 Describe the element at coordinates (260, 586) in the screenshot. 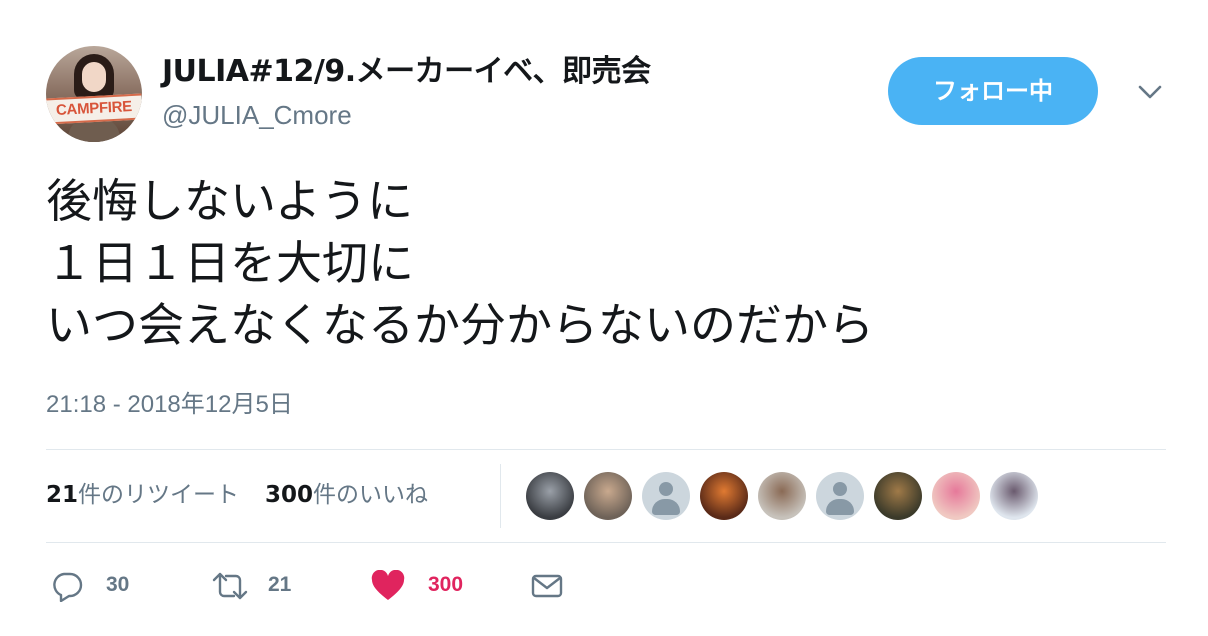

I see `retweet-button: 21` at that location.